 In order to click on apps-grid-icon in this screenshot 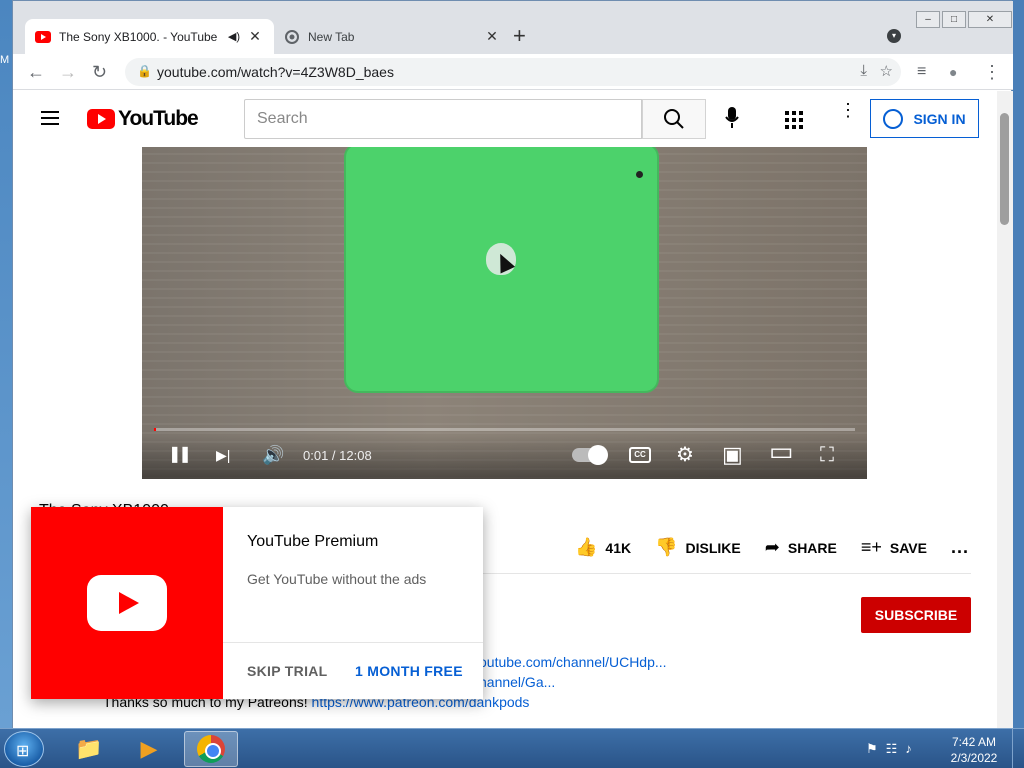, I will do `click(794, 120)`.